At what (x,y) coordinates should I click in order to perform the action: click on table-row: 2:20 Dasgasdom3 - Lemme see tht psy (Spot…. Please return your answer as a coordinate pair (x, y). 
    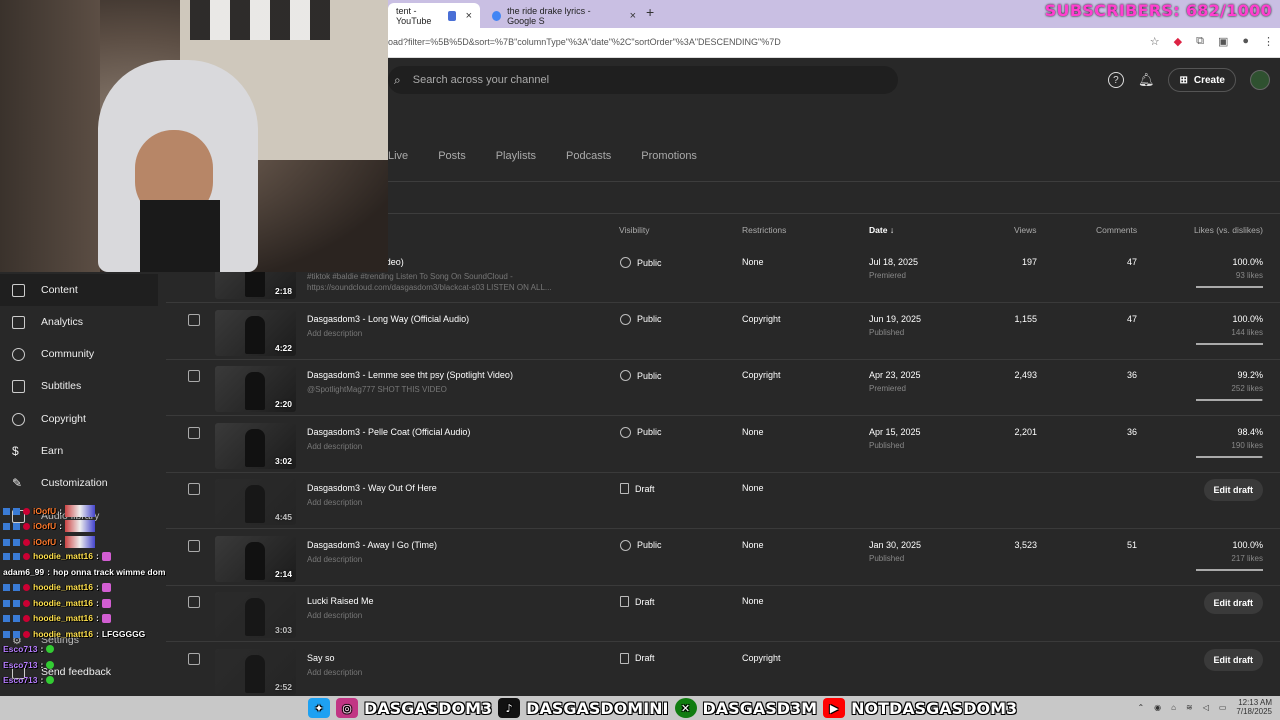
    Looking at the image, I should click on (723, 388).